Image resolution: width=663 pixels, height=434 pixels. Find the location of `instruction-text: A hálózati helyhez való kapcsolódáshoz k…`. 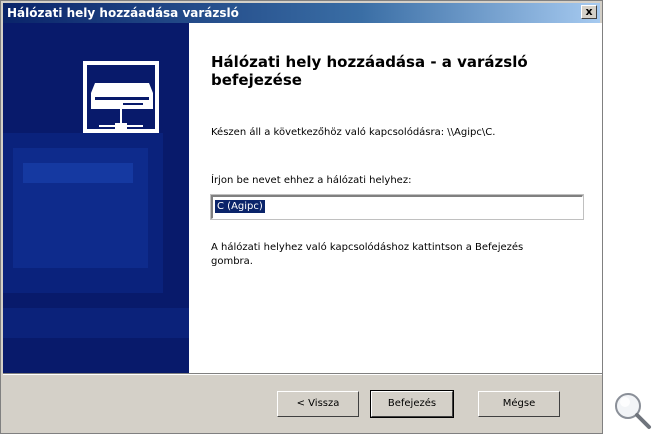

instruction-text: A hálózati helyhez való kapcsolódáshoz k… is located at coordinates (367, 254).